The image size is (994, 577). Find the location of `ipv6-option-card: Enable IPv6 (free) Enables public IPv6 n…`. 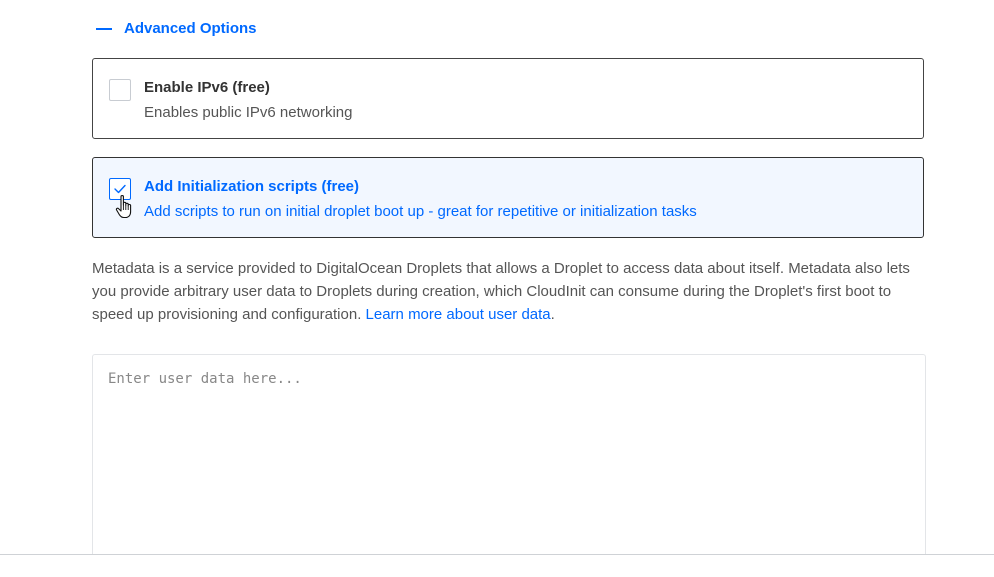

ipv6-option-card: Enable IPv6 (free) Enables public IPv6 n… is located at coordinates (508, 98).